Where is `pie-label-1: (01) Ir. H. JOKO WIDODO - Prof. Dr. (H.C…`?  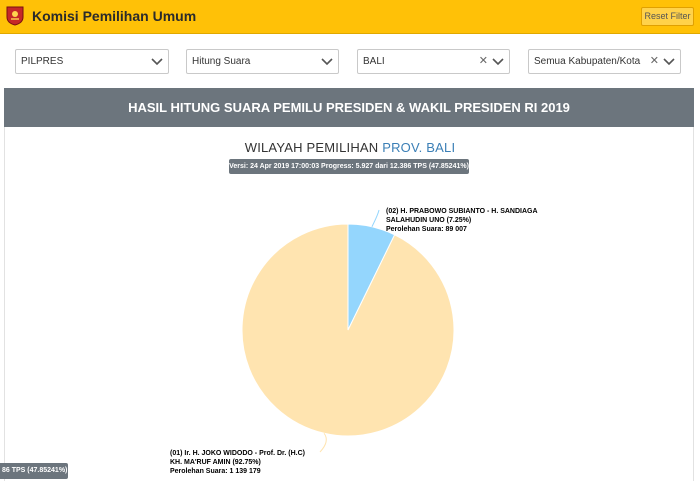 pie-label-1: (01) Ir. H. JOKO WIDODO - Prof. Dr. (H.C… is located at coordinates (237, 462).